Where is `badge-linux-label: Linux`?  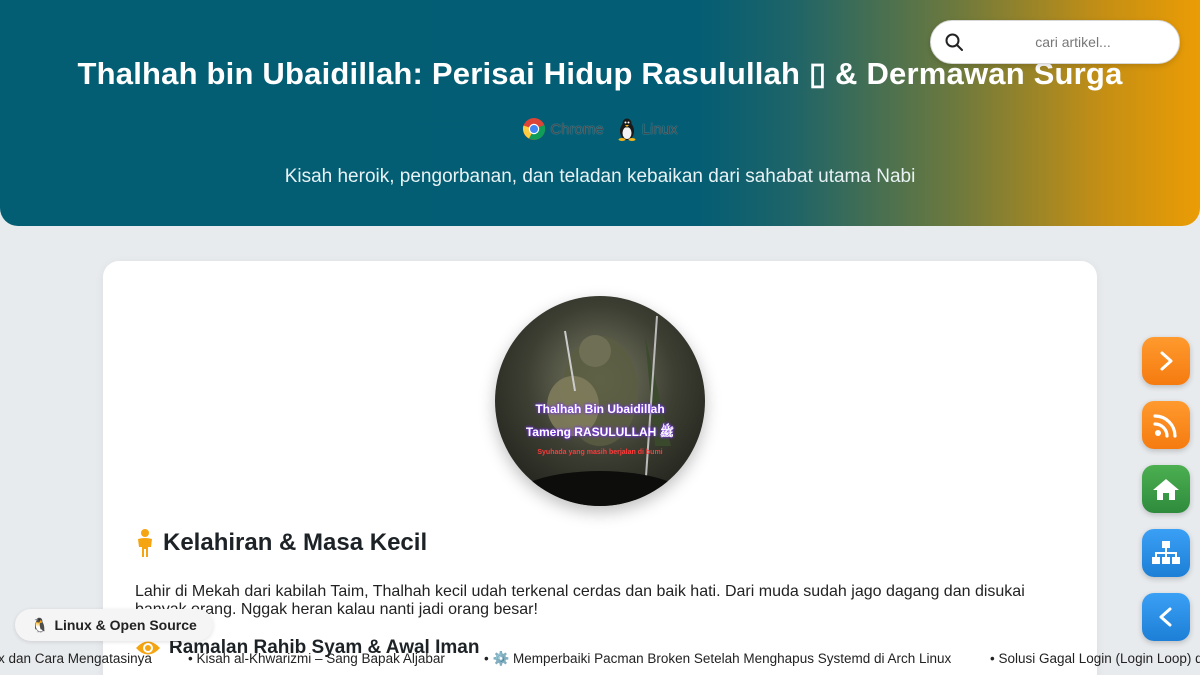
badge-linux-label: Linux is located at coordinates (659, 129).